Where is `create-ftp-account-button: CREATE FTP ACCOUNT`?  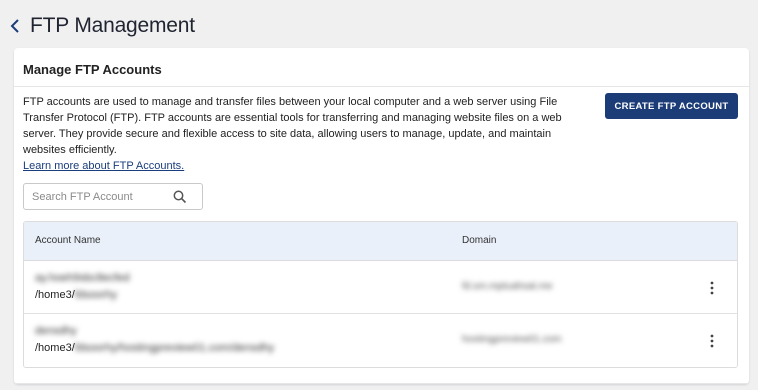 create-ftp-account-button: CREATE FTP ACCOUNT is located at coordinates (671, 106).